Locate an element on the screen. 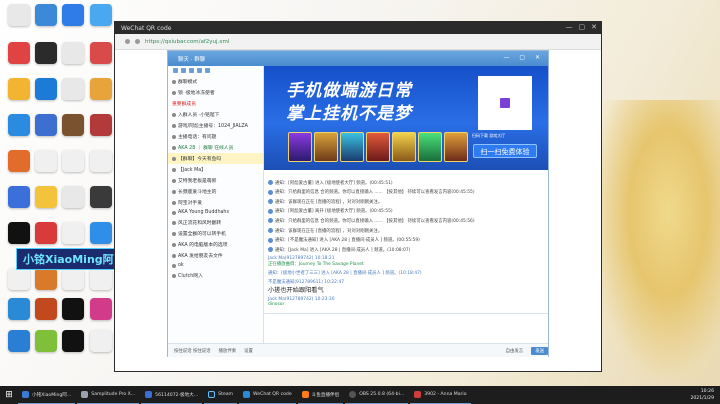  member-row: 风正流花和风时翻转 is located at coordinates (215, 222).